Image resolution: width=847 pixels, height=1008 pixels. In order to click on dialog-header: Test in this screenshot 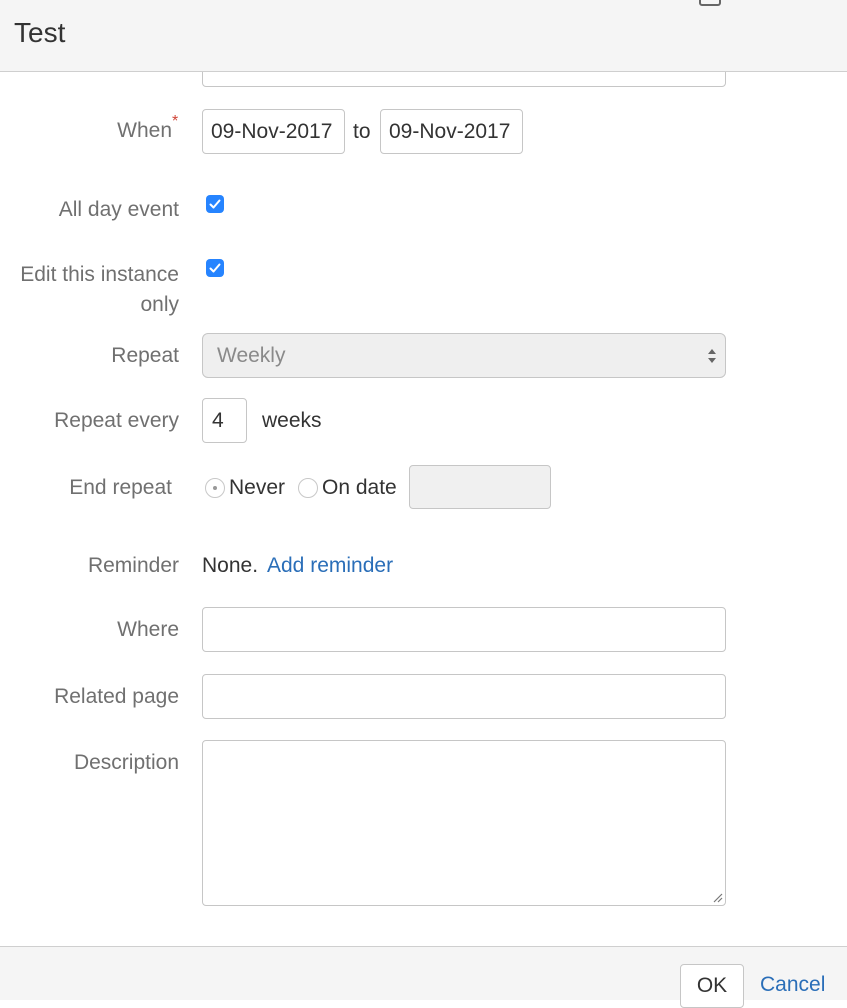, I will do `click(423, 36)`.